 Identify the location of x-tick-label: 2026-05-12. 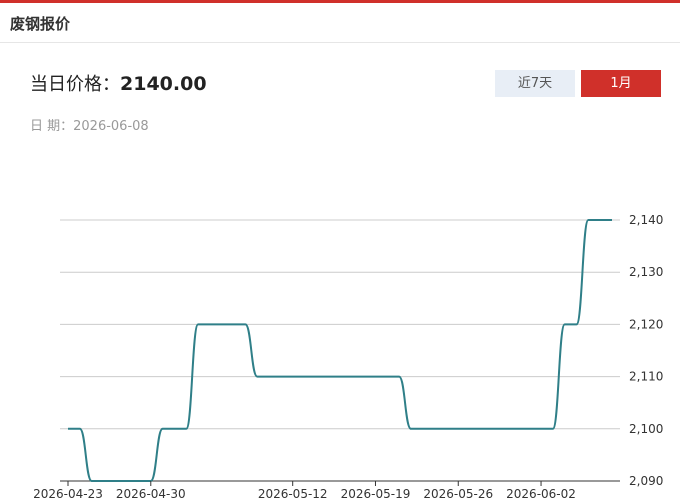
(293, 494).